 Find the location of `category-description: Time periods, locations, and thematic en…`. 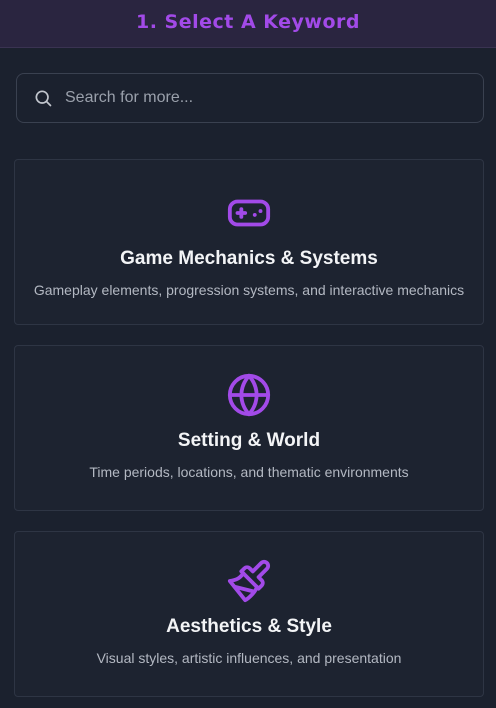

category-description: Time periods, locations, and thematic en… is located at coordinates (249, 472).